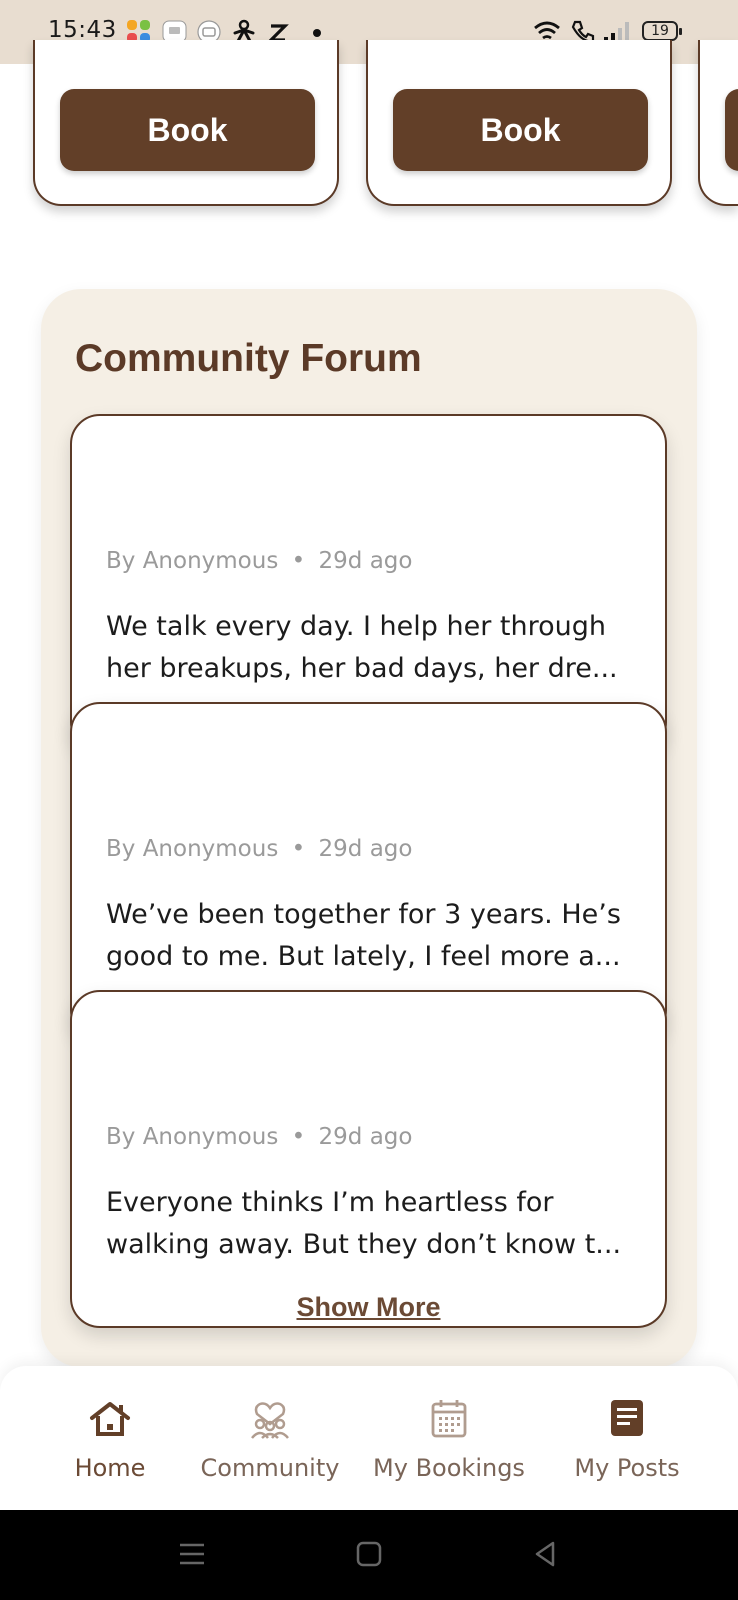 The height and width of the screenshot is (1600, 738). Describe the element at coordinates (627, 1439) in the screenshot. I see `nav-item-my-posts: My Posts` at that location.